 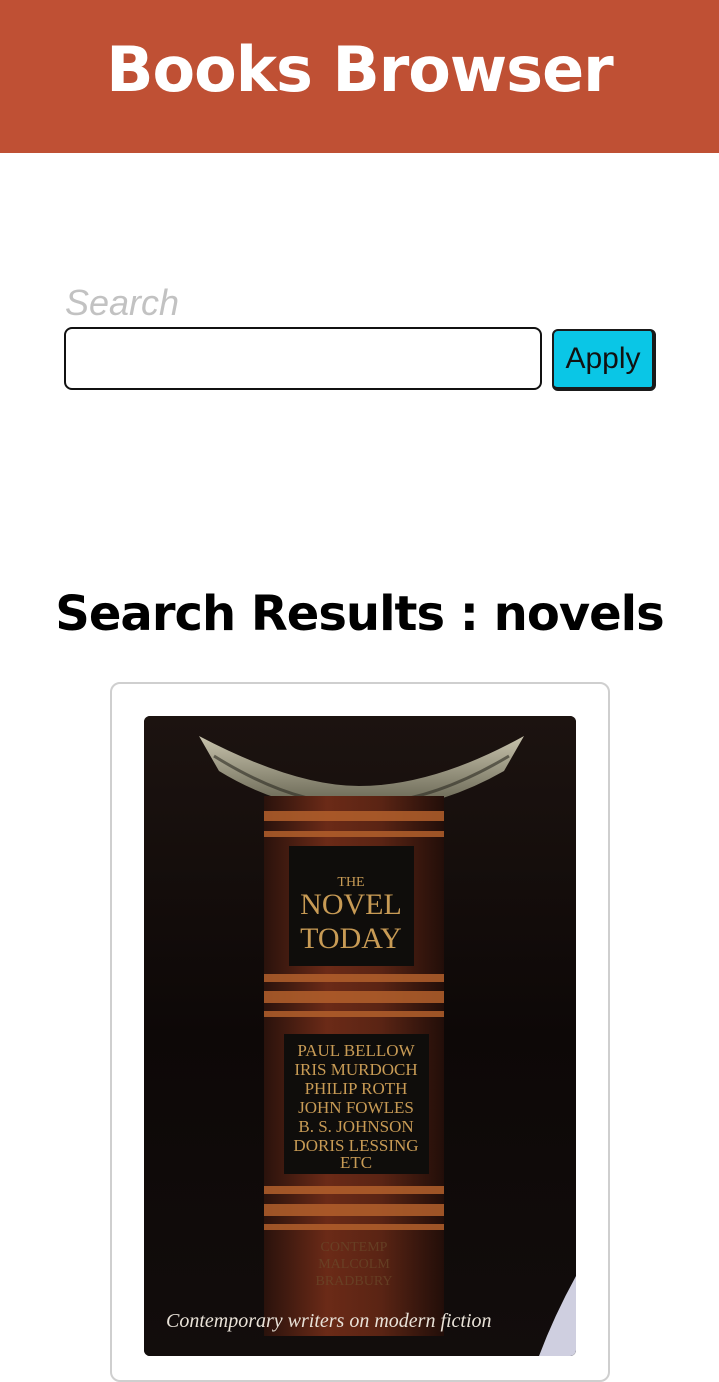 What do you see at coordinates (359, 69) in the screenshot?
I see `app-title: Books Browser` at bounding box center [359, 69].